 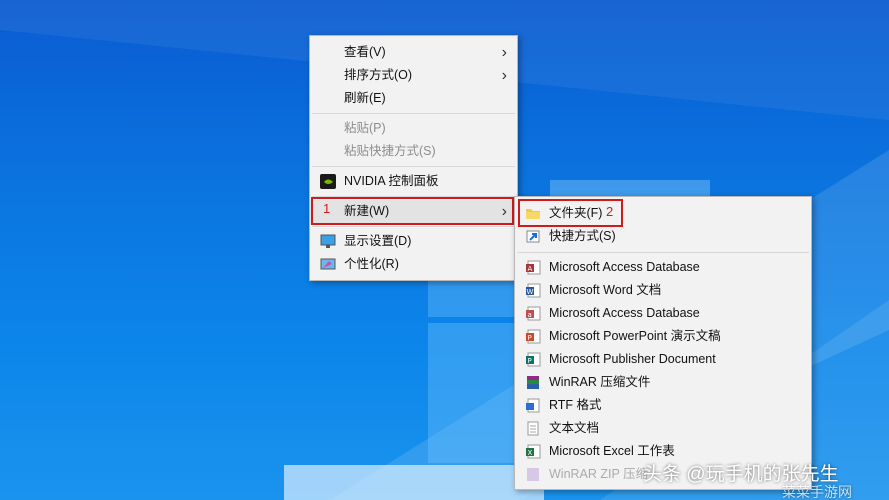 I want to click on text-document-icon, so click(x=533, y=428).